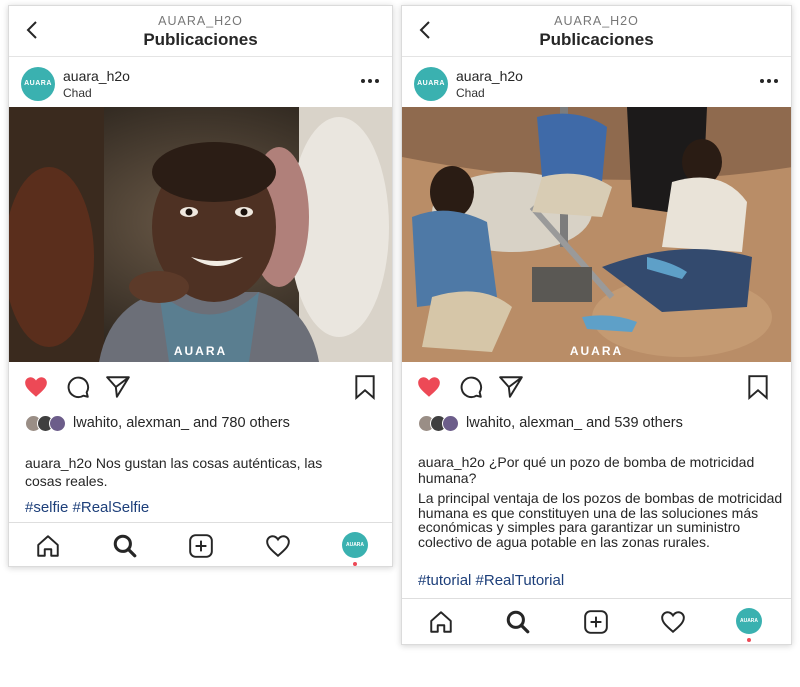 The image size is (800, 687). I want to click on post-hashtags: #selfie #RealSelfie, so click(87, 507).